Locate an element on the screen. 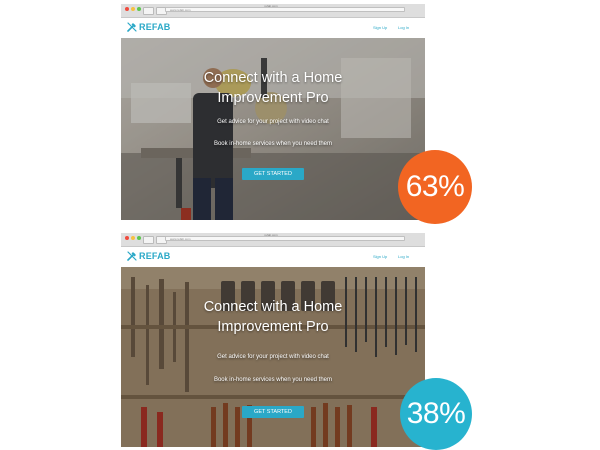 The width and height of the screenshot is (600, 450). result-badge-variant-a: 63% is located at coordinates (435, 187).